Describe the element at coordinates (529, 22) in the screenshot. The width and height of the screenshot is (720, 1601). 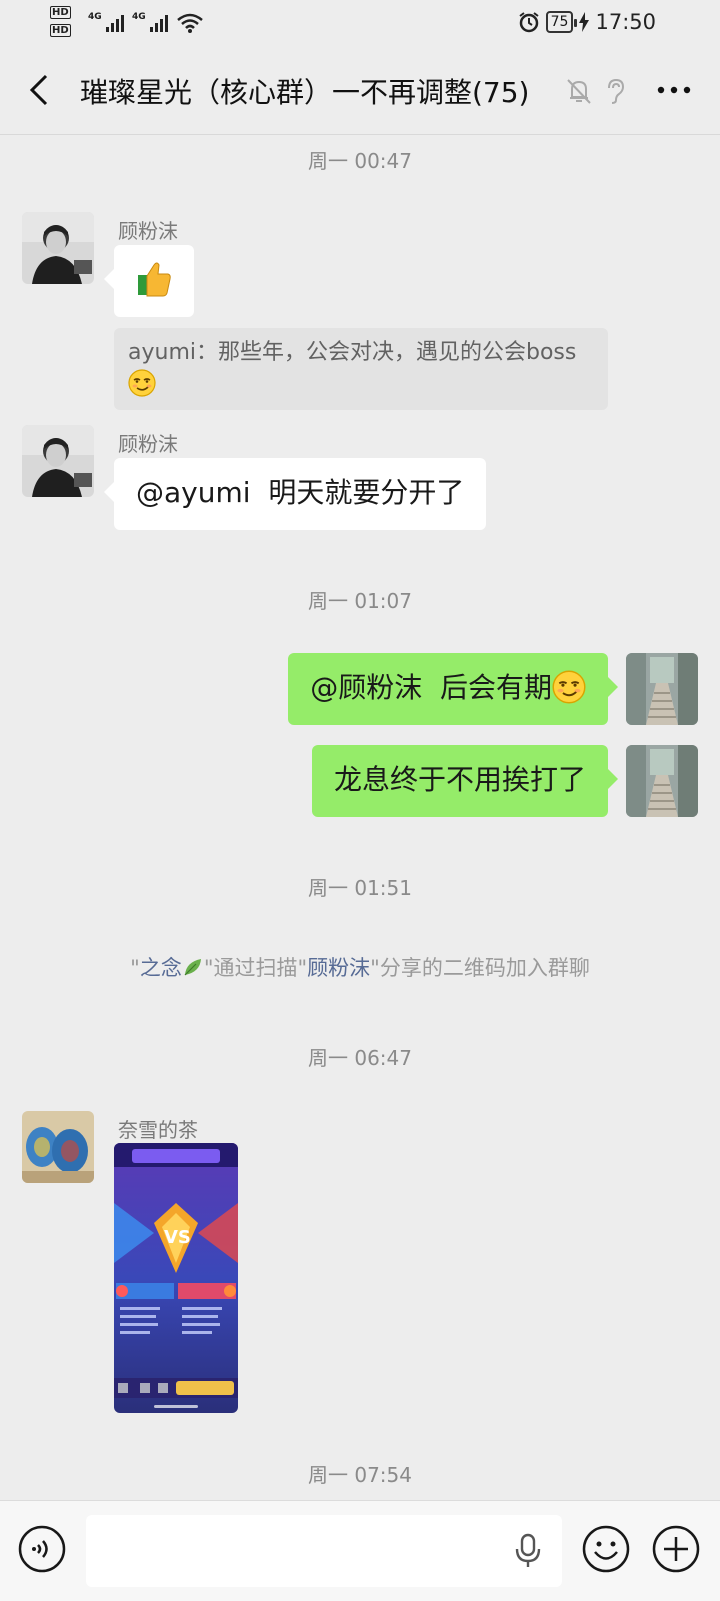
I see `alarm-icon` at that location.